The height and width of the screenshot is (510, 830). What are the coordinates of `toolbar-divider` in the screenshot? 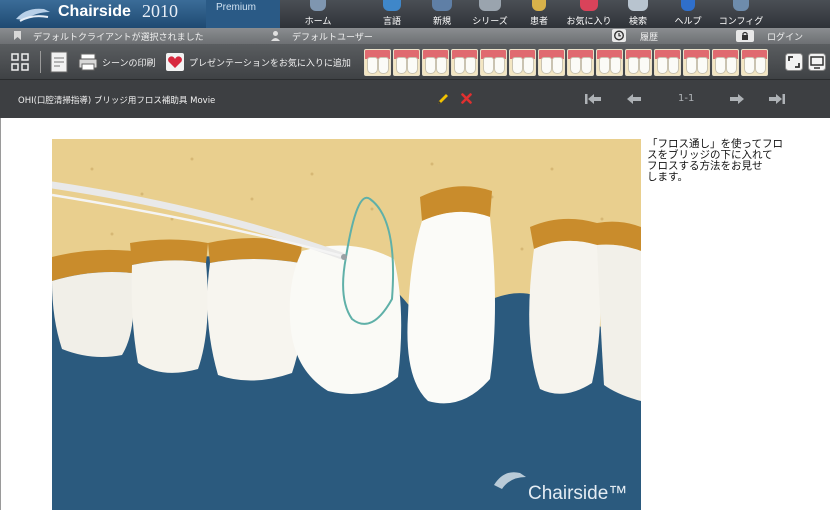 It's located at (40, 62).